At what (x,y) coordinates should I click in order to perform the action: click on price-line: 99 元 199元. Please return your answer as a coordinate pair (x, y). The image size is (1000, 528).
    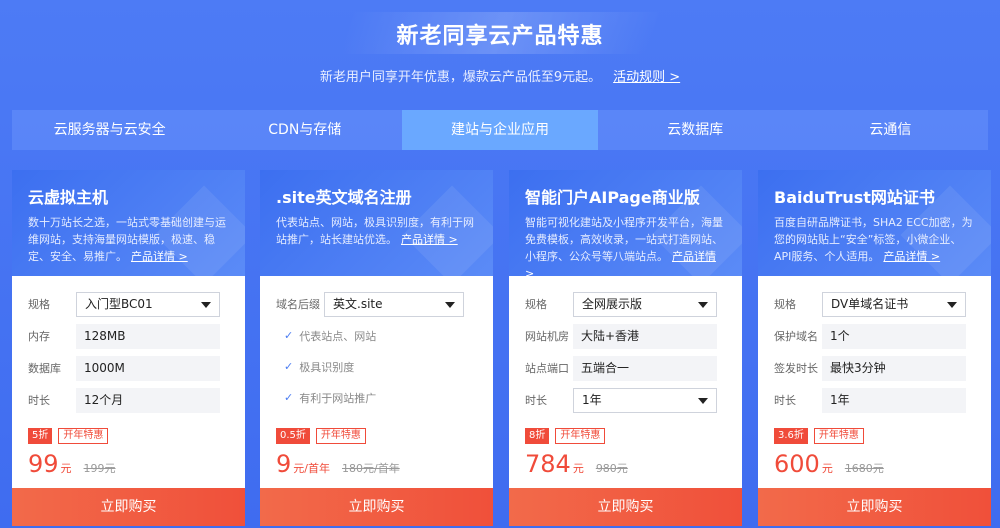
    Looking at the image, I should click on (72, 464).